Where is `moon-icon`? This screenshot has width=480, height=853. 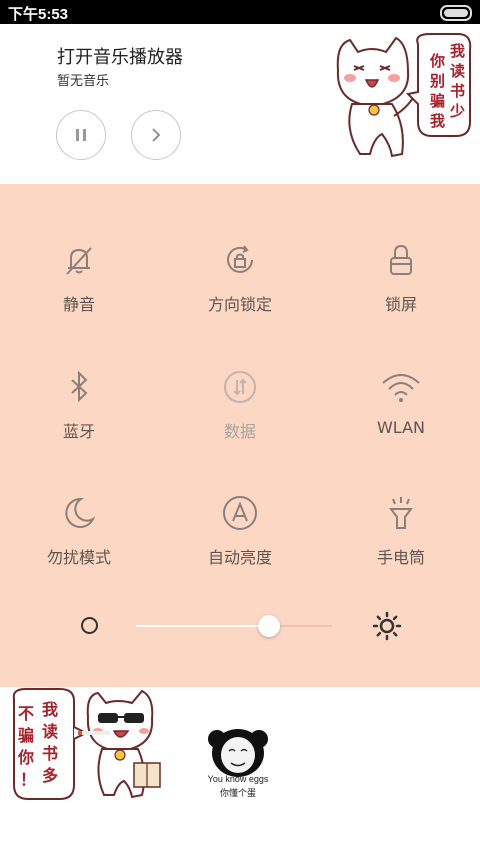
moon-icon is located at coordinates (80, 512).